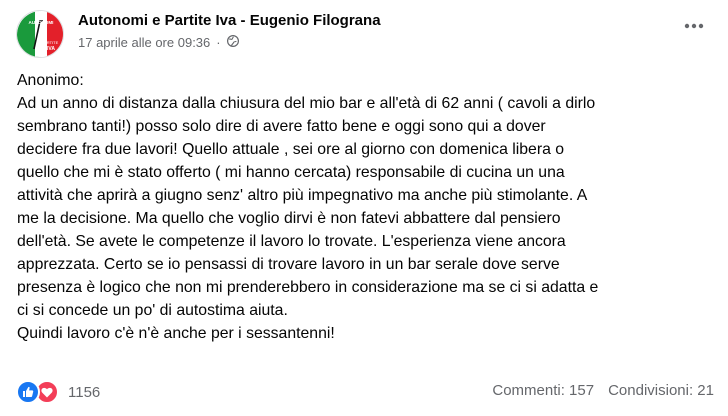  I want to click on more-options-button, so click(694, 26).